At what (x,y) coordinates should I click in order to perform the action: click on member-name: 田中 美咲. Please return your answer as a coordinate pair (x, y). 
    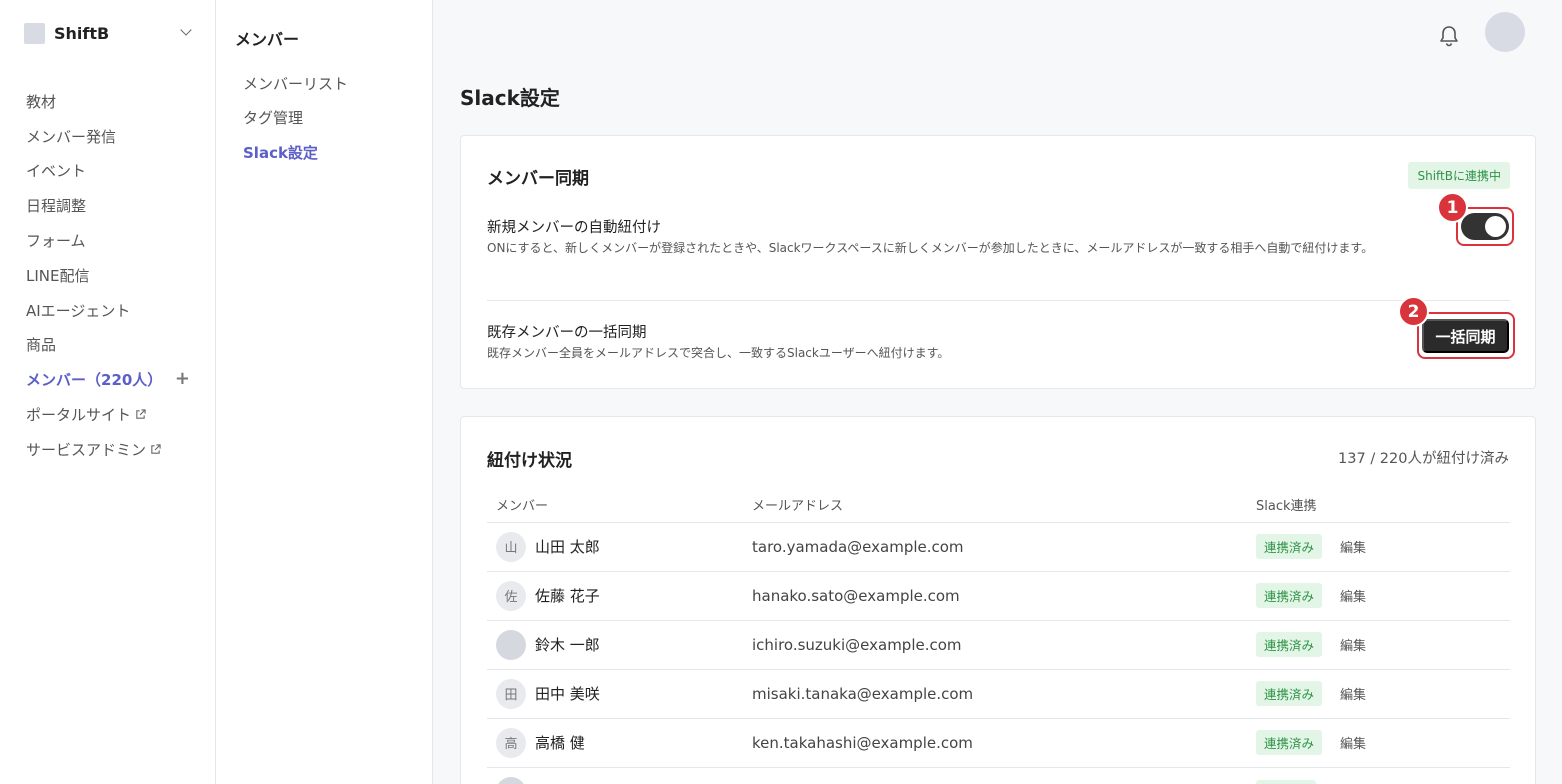
    Looking at the image, I should click on (567, 694).